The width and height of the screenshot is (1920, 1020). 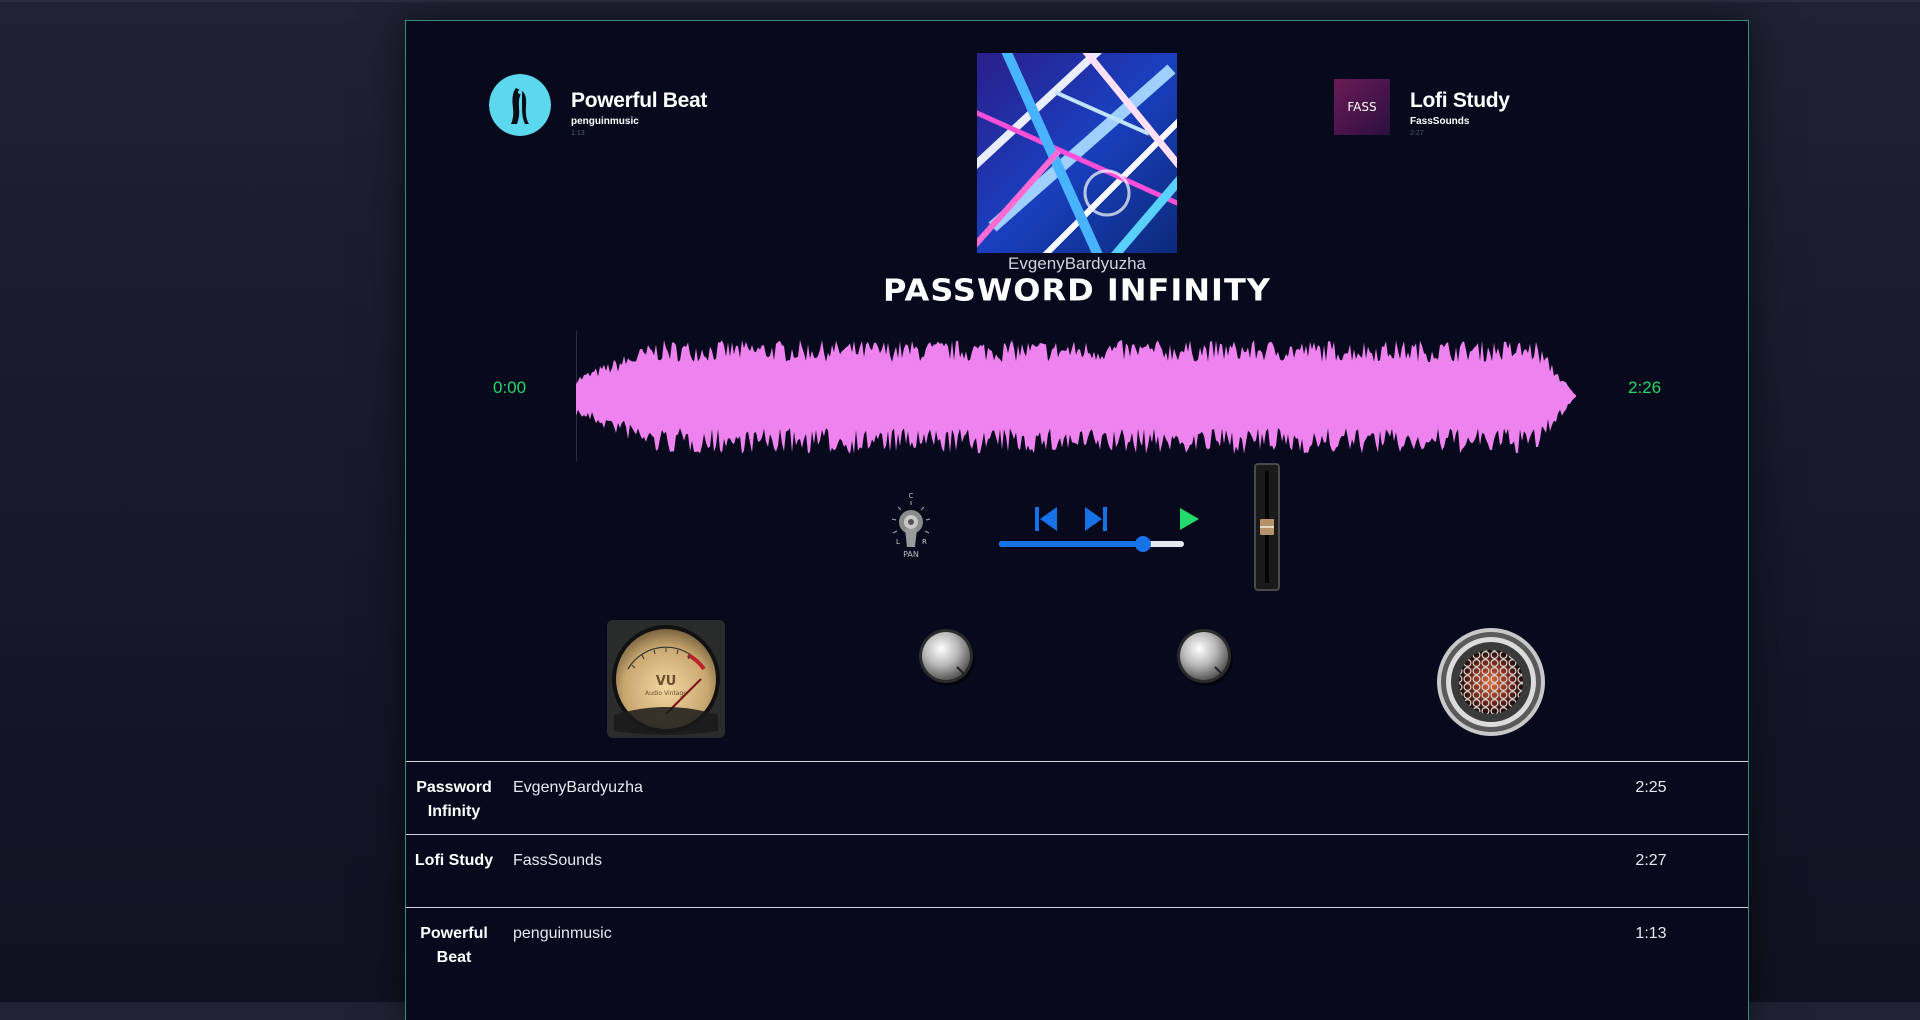 What do you see at coordinates (1189, 519) in the screenshot?
I see `play-button` at bounding box center [1189, 519].